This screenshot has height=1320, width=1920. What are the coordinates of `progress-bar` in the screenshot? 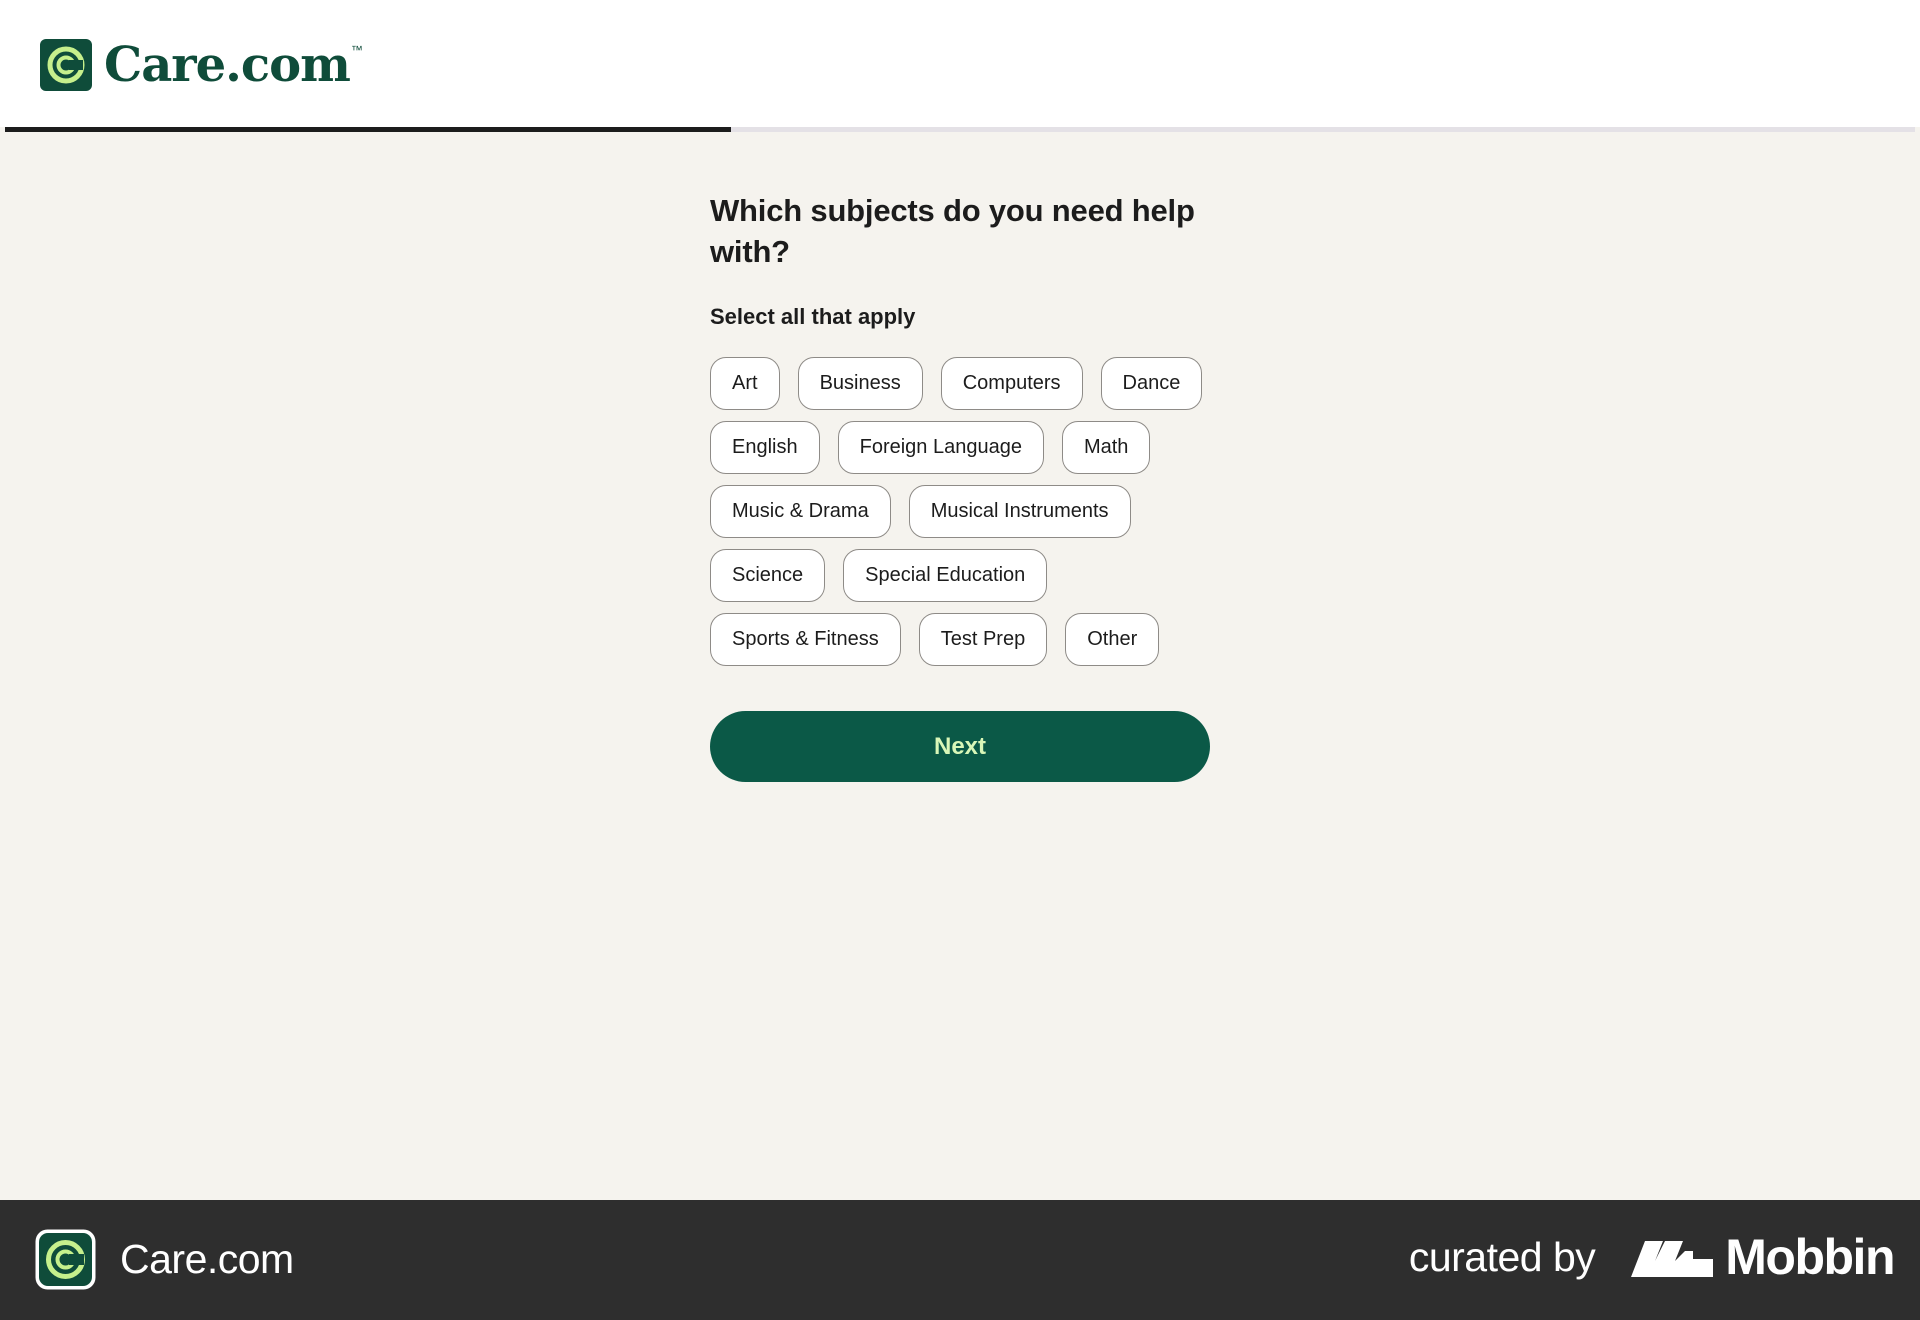 It's located at (960, 129).